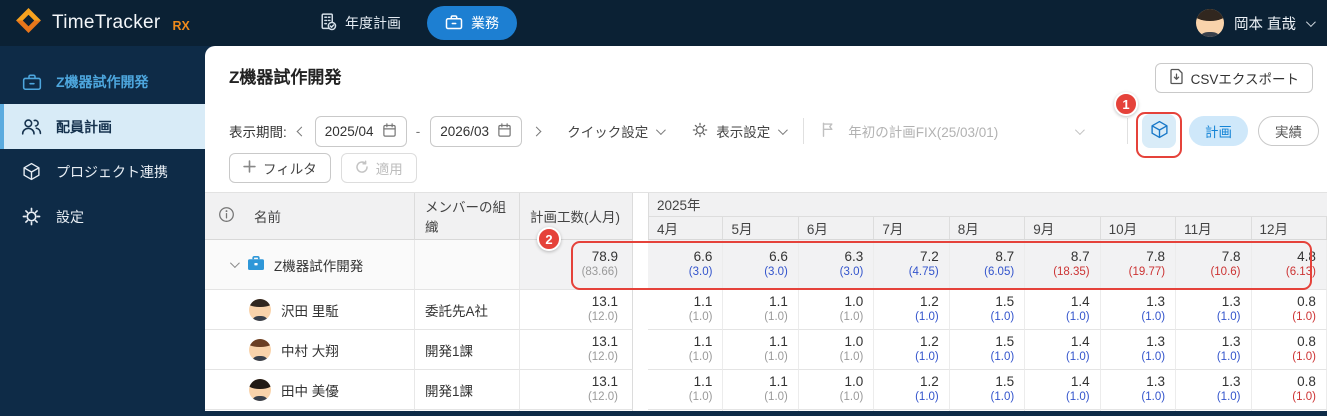  I want to click on nav-yearly-plan-label: 年度計画, so click(373, 23).